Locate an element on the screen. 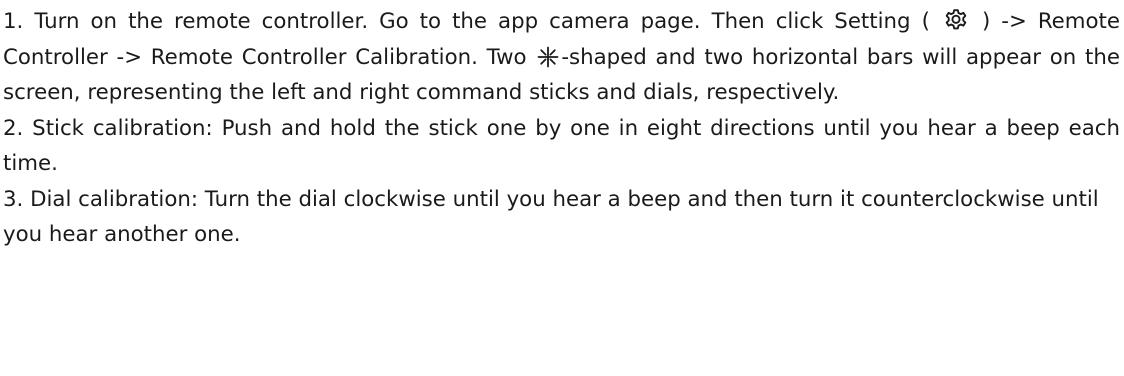 Image resolution: width=1124 pixels, height=376 pixels. asterisk-cross-icon is located at coordinates (548, 57).